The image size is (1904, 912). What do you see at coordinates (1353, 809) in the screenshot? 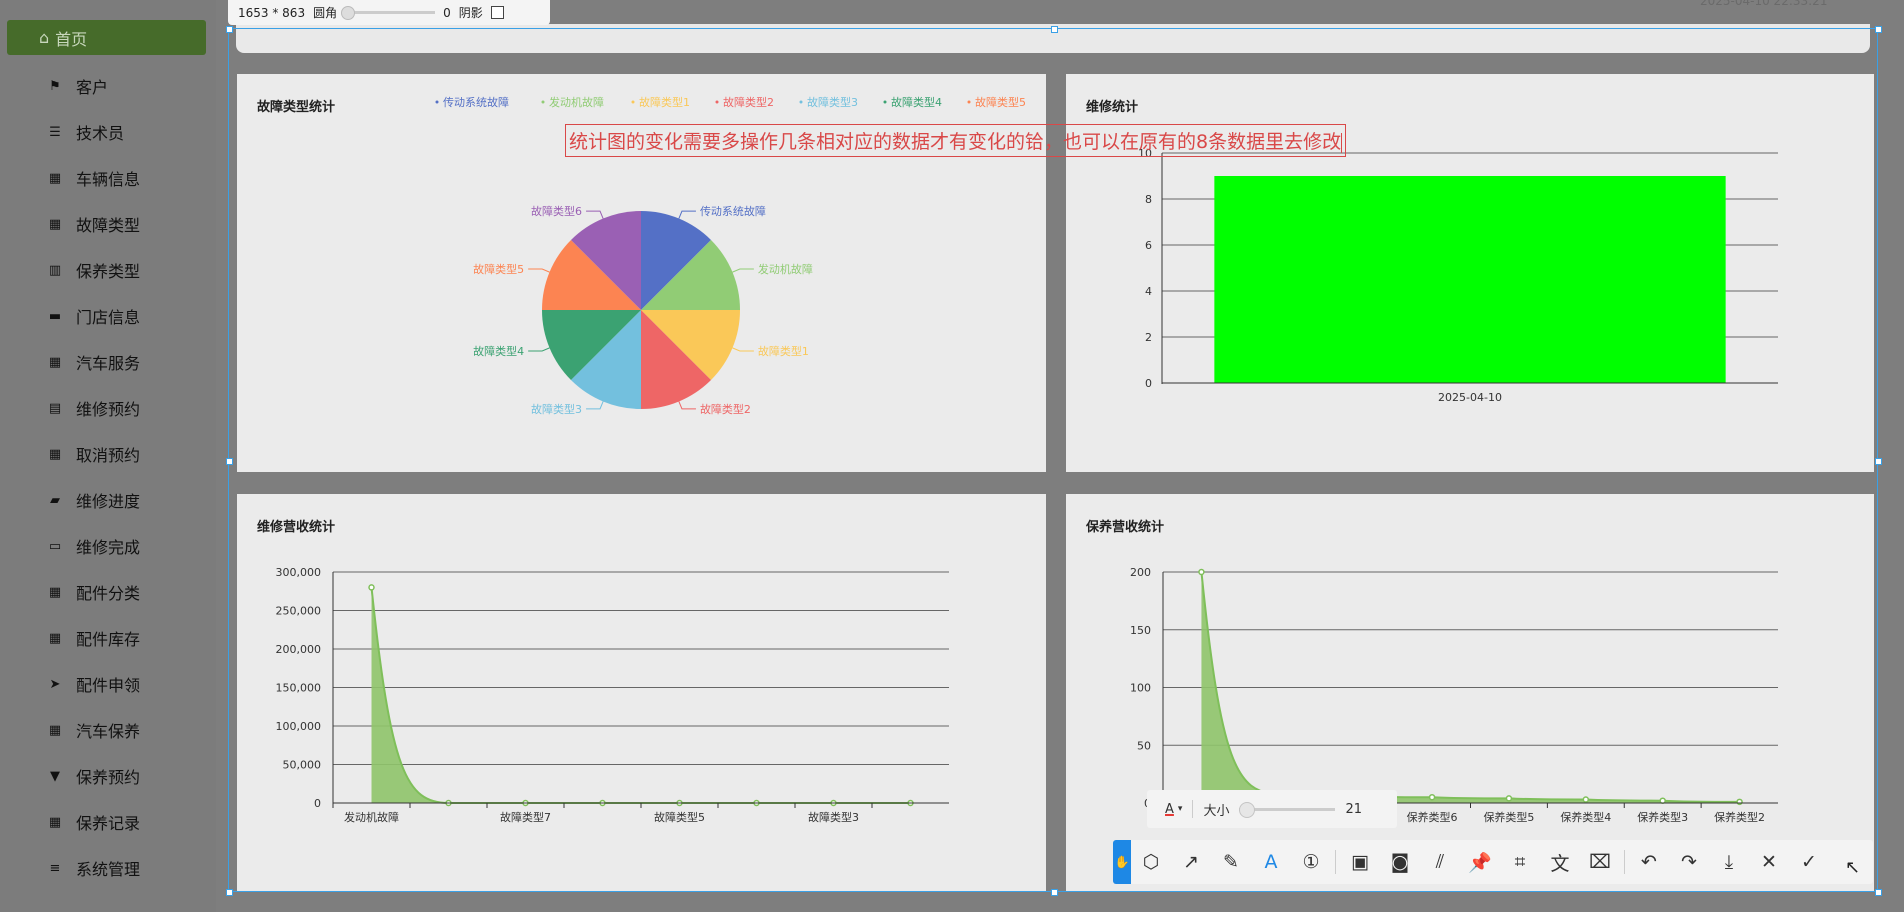
I see `size-value: 21` at bounding box center [1353, 809].